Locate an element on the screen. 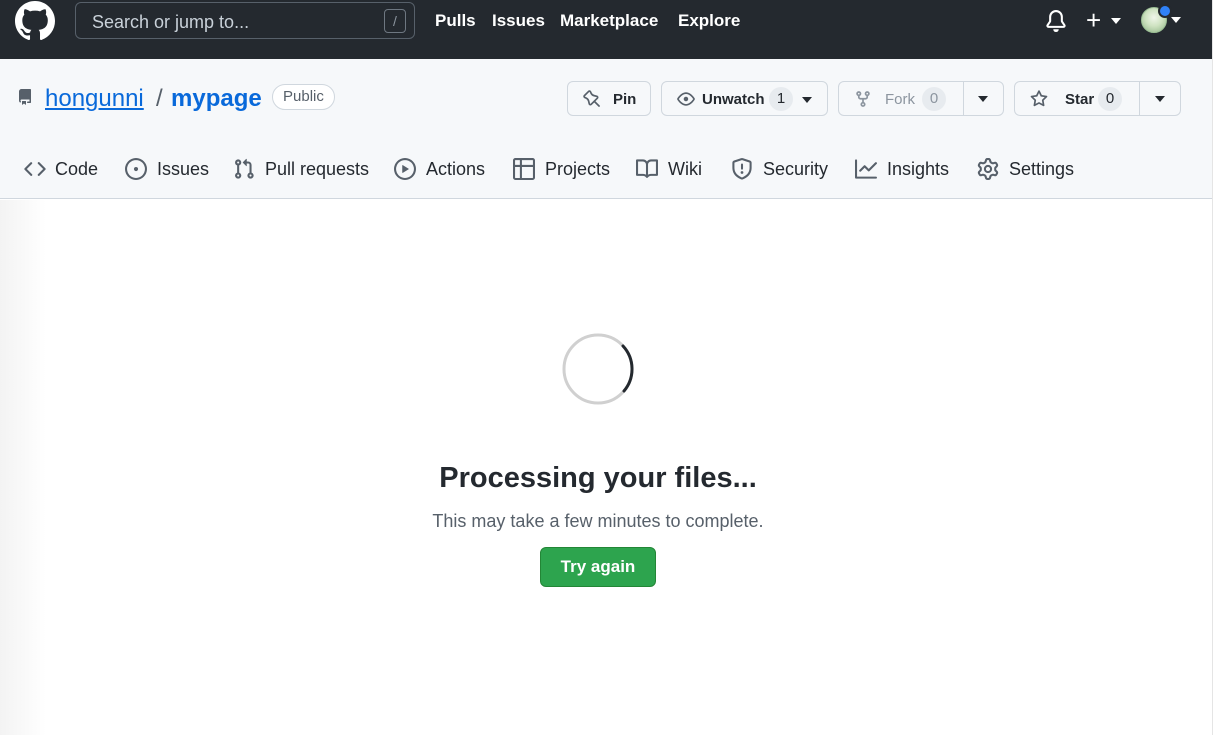 The image size is (1218, 735). star-dropdown-button is located at coordinates (1160, 98).